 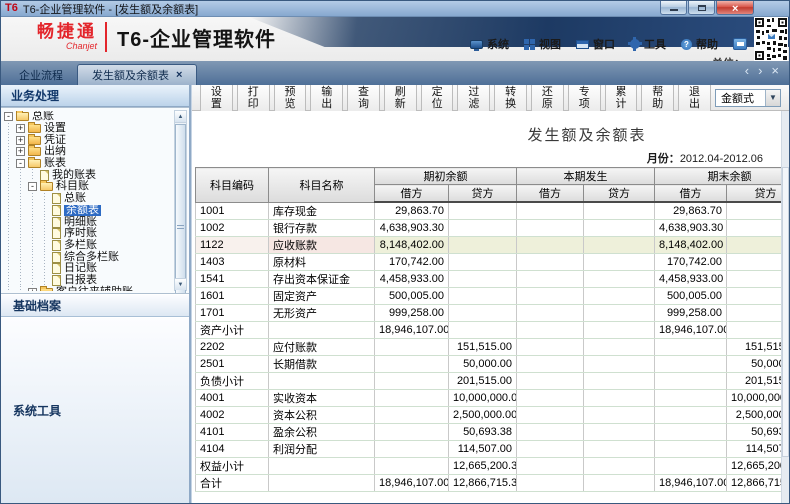 What do you see at coordinates (482, 449) in the screenshot?
I see `grid-cell: 114,507.00` at bounding box center [482, 449].